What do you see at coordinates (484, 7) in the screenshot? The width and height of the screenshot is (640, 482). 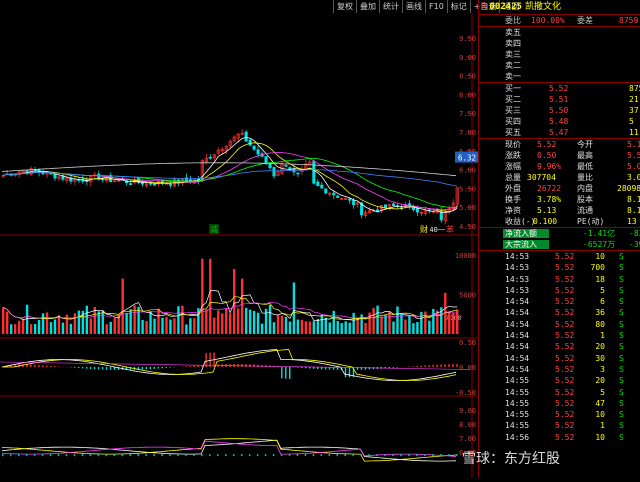 I see `r-mark: R` at bounding box center [484, 7].